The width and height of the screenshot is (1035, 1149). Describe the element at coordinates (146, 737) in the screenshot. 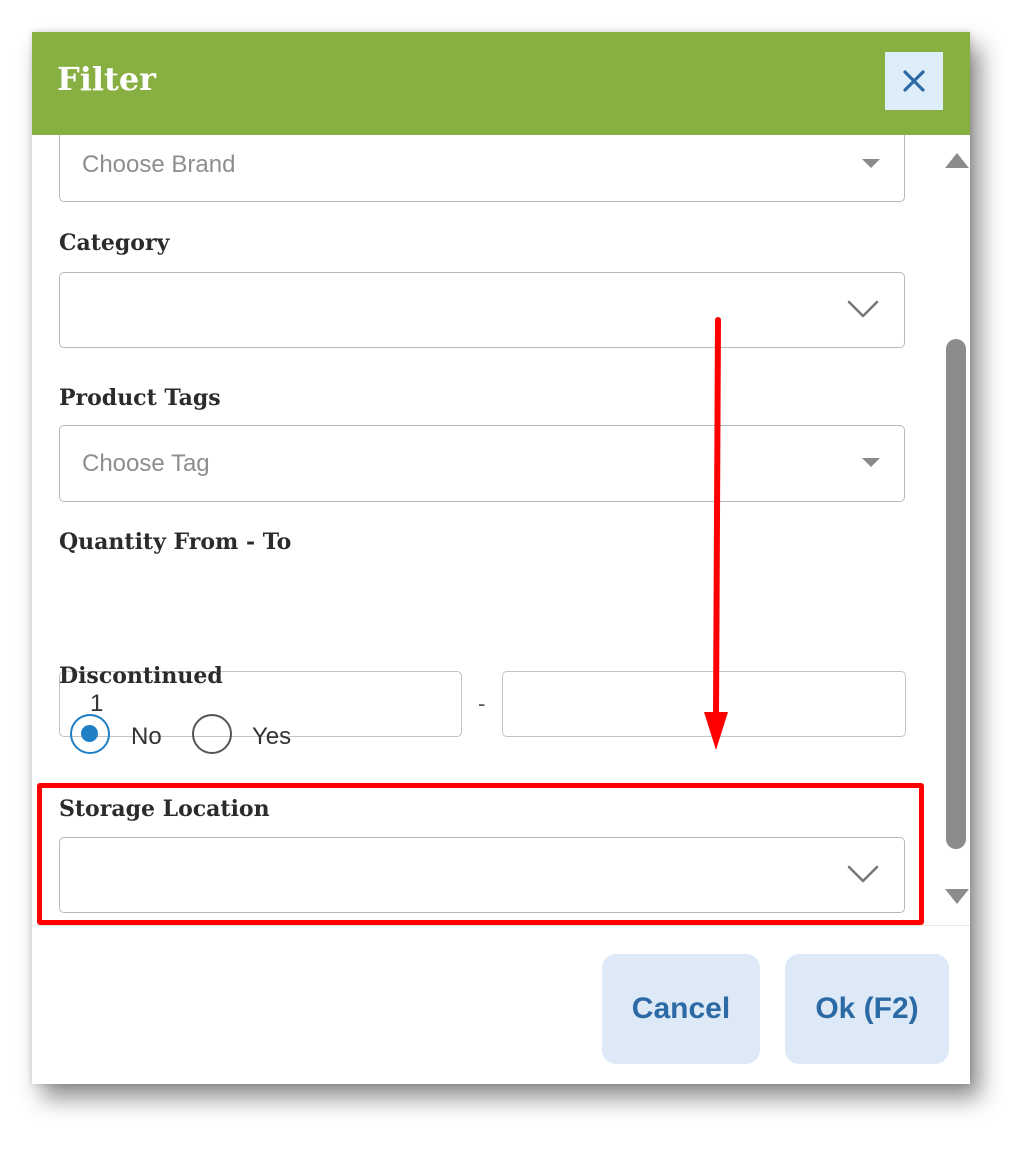

I see `radio-no-label: No` at that location.